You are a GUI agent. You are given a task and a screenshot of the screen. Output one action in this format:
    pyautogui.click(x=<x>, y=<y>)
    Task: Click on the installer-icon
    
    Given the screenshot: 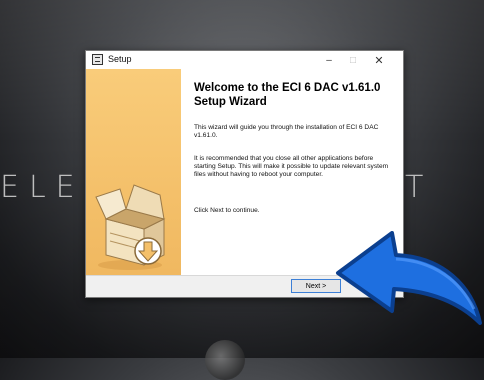 What is the action you would take?
    pyautogui.click(x=97, y=59)
    